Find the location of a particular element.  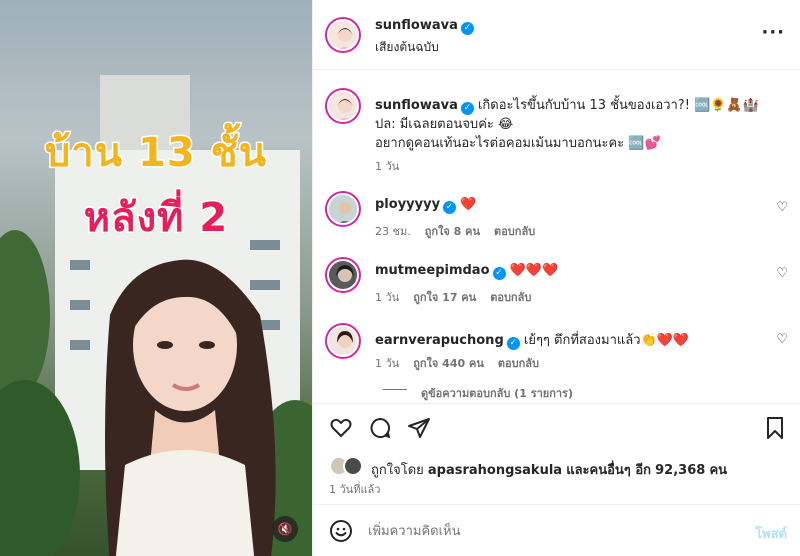

comment-username: earnverapuchong is located at coordinates (439, 340).